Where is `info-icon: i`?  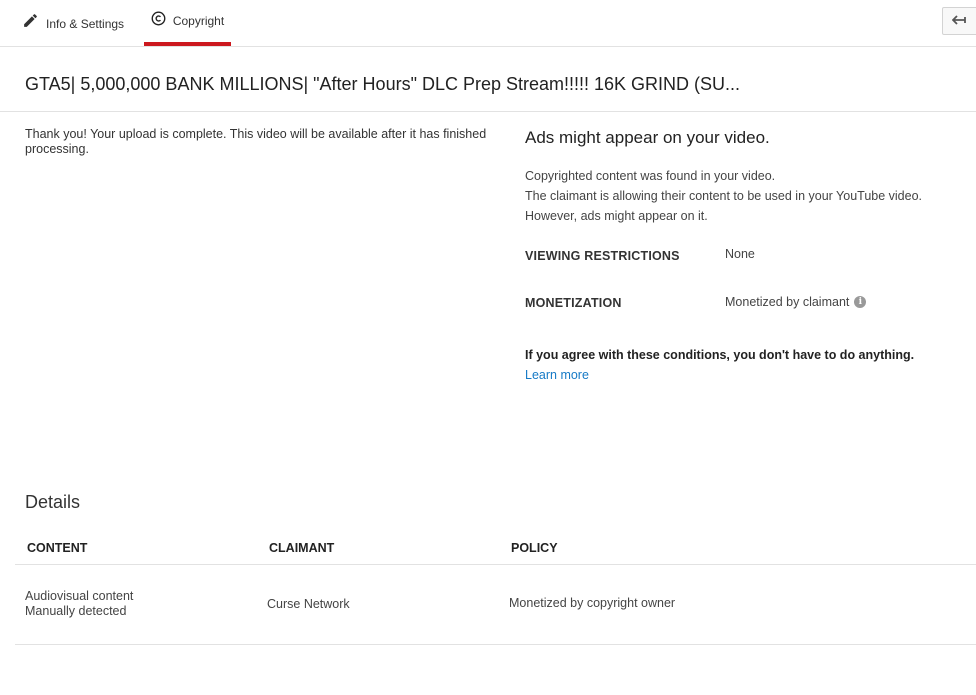 info-icon: i is located at coordinates (860, 302).